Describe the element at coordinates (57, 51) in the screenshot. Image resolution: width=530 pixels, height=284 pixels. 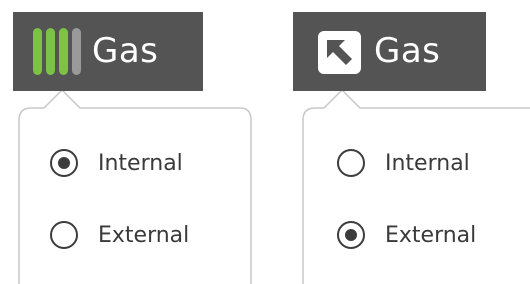
I see `signal-bars-icon` at that location.